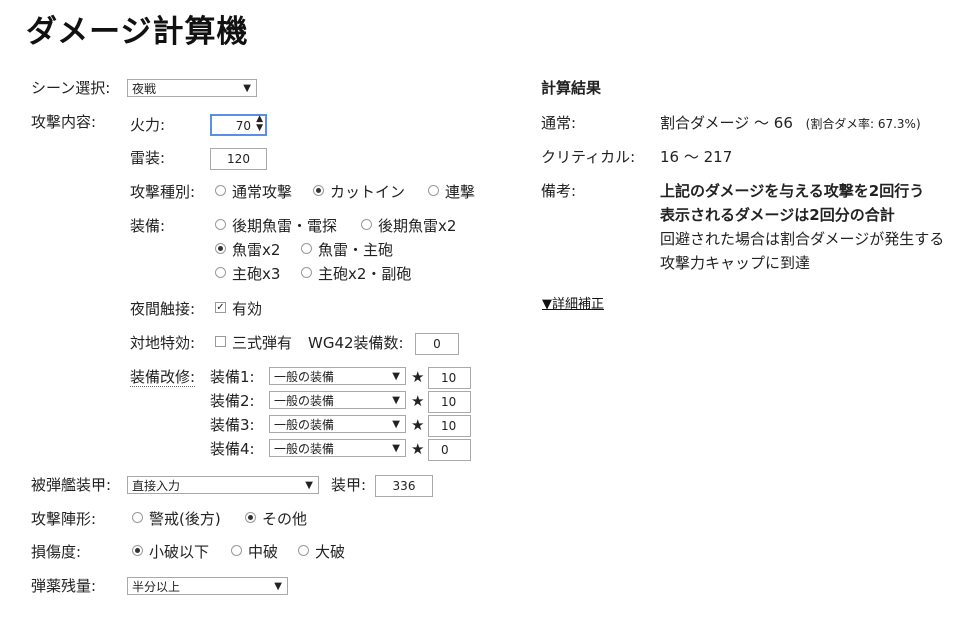 This screenshot has height=627, width=966. I want to click on improve-3-select: 一般の装備 ▼, so click(337, 424).